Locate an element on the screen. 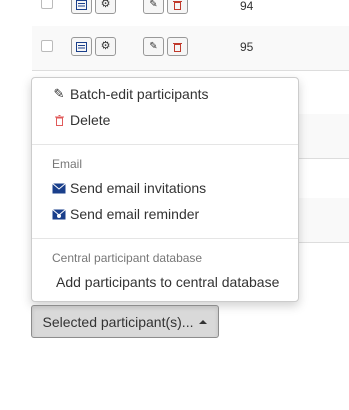 This screenshot has height=410, width=349. participant-id: 94 is located at coordinates (247, 6).